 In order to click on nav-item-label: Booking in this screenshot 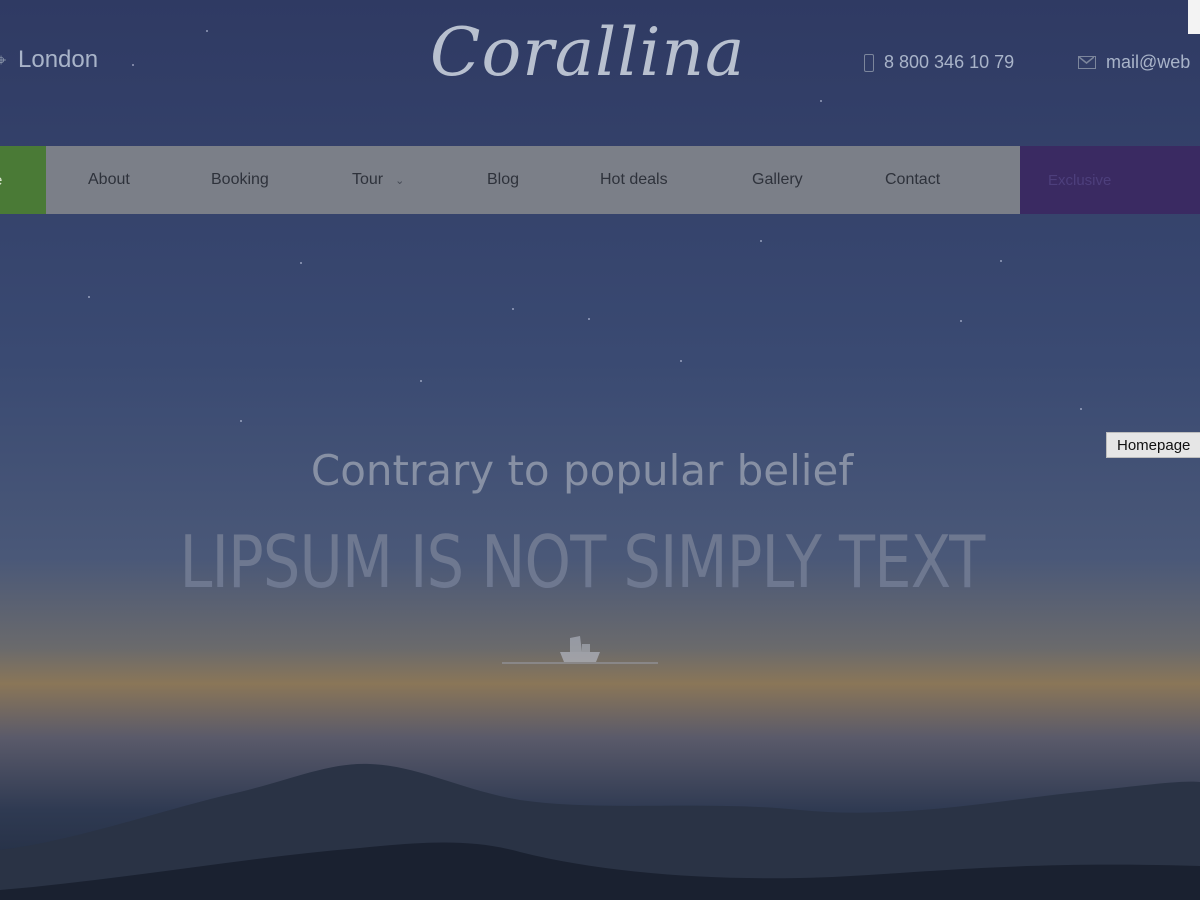, I will do `click(240, 179)`.